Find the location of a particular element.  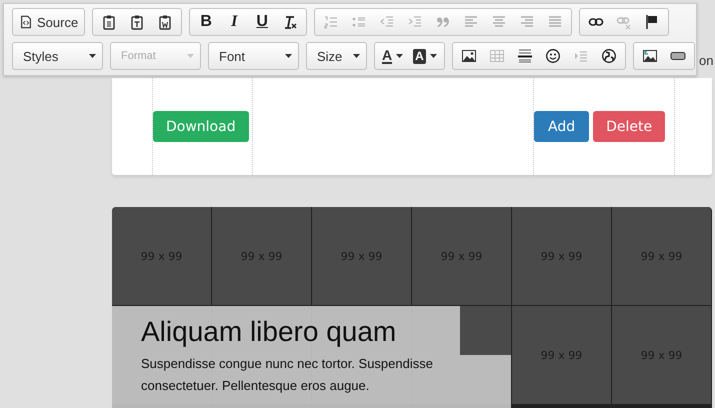

text-color-button: A is located at coordinates (392, 56).